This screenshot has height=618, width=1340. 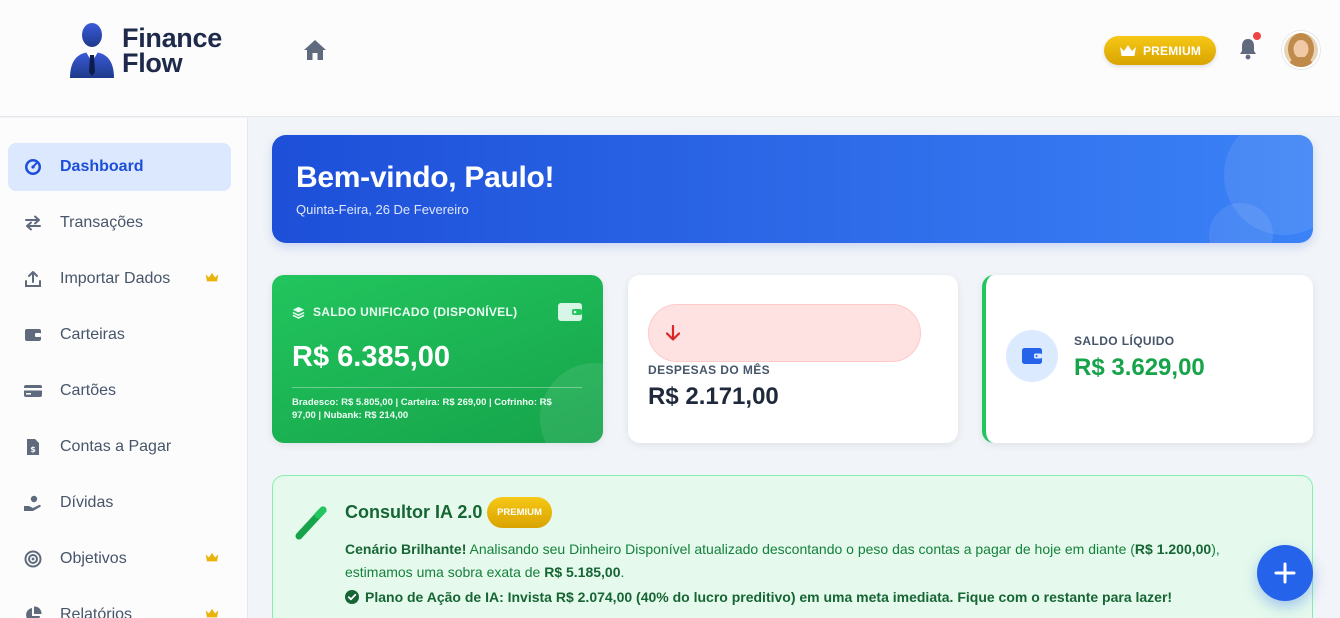 What do you see at coordinates (1139, 367) in the screenshot?
I see `net-balance-amount: R$ 3.629,00` at bounding box center [1139, 367].